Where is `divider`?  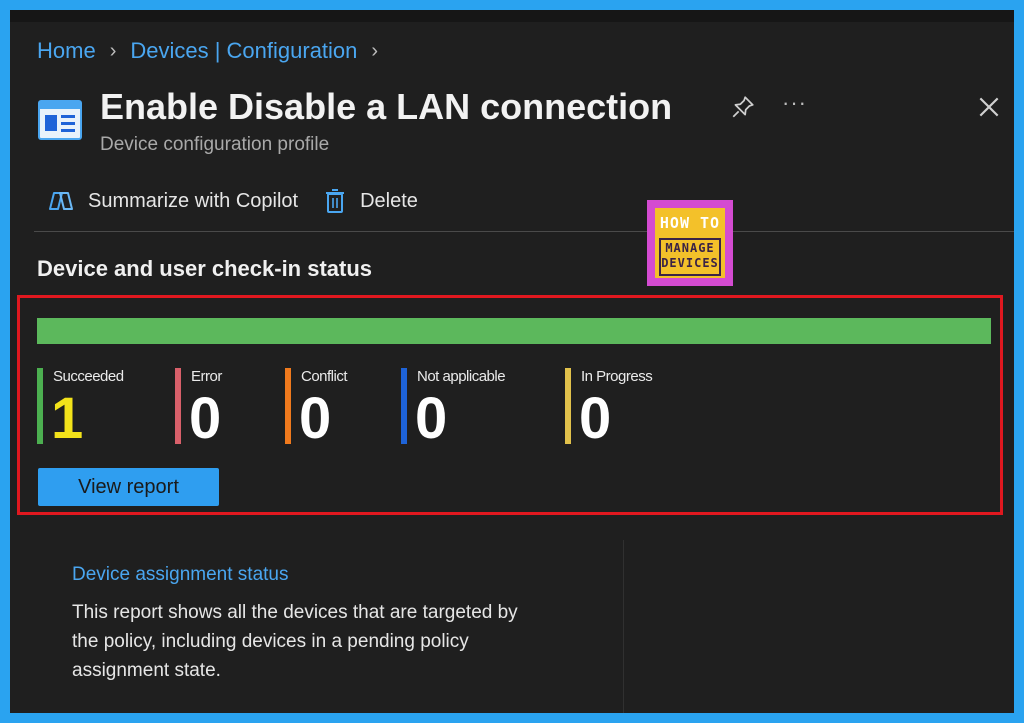 divider is located at coordinates (524, 231).